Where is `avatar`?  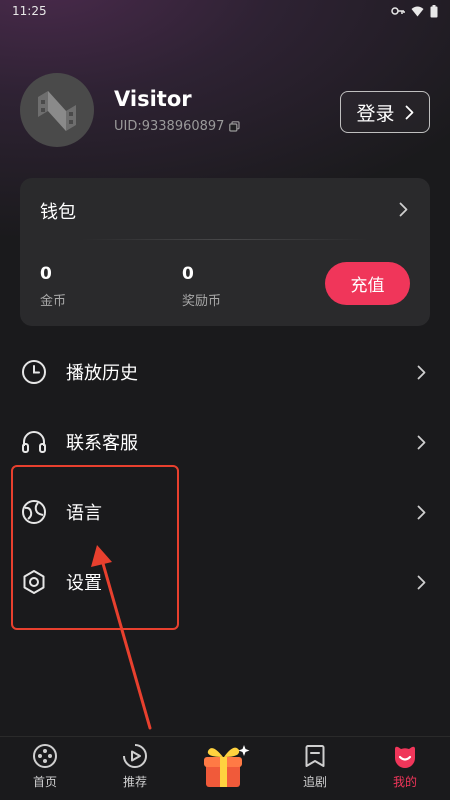 avatar is located at coordinates (57, 110).